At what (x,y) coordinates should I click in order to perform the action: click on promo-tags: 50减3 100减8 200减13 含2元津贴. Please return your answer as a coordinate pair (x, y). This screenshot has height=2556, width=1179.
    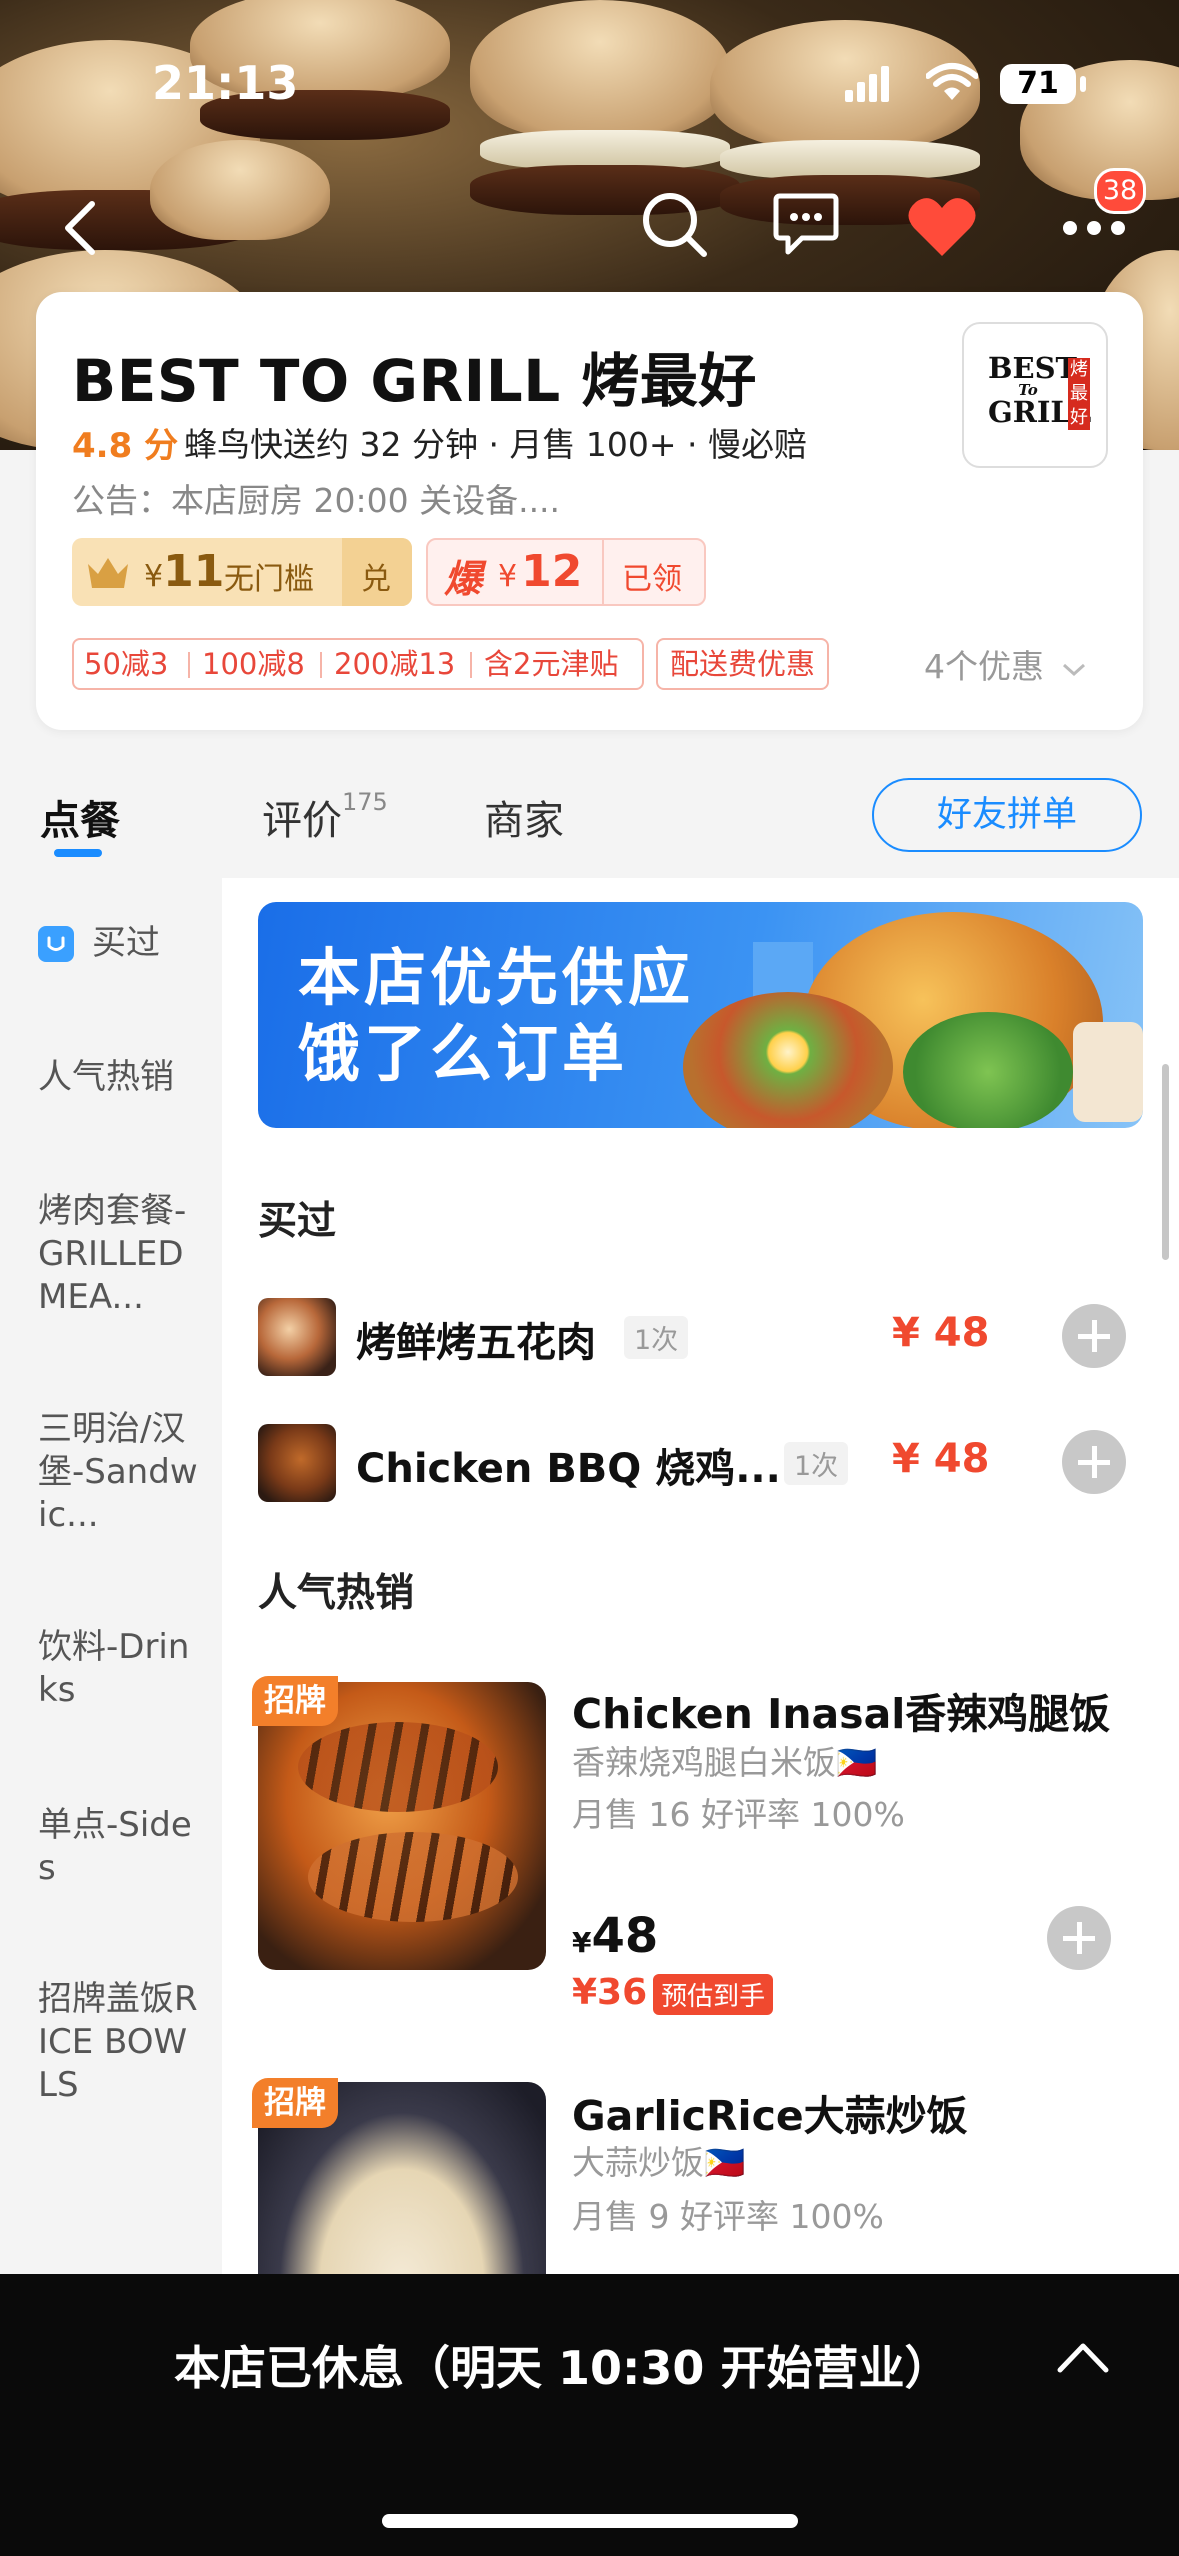
    Looking at the image, I should click on (358, 664).